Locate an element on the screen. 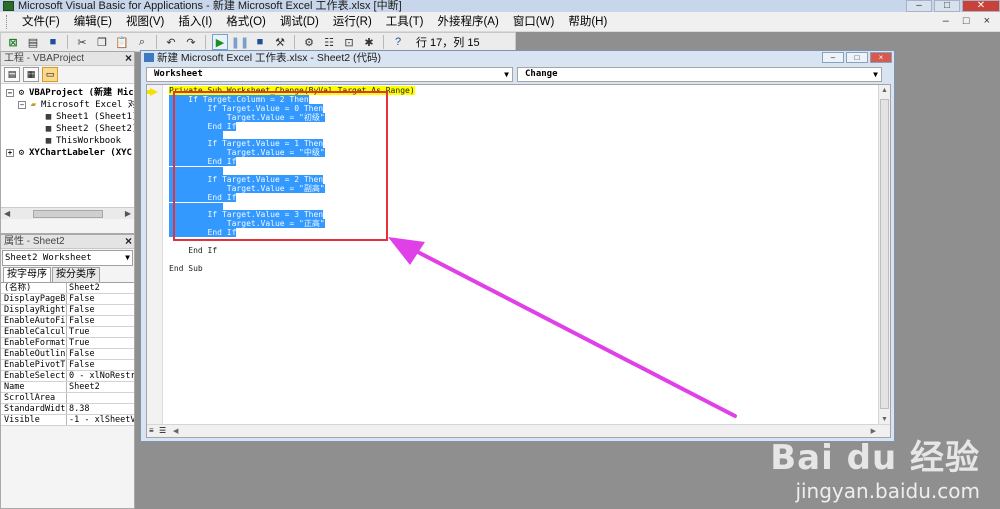 The width and height of the screenshot is (1000, 509). menu-format: 格式(O) is located at coordinates (246, 22).